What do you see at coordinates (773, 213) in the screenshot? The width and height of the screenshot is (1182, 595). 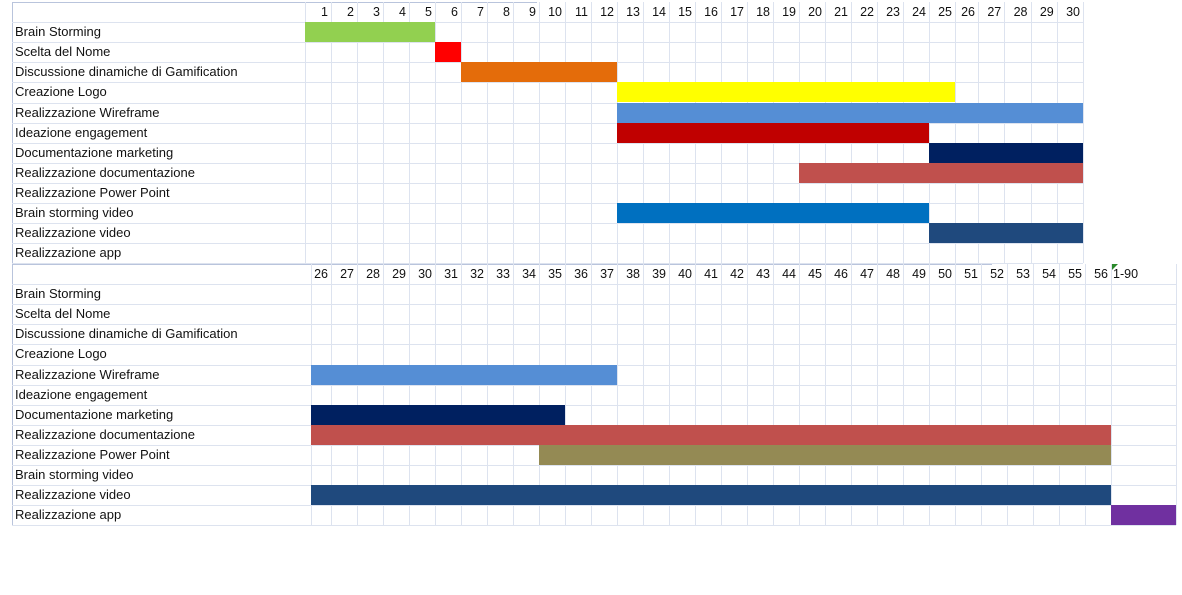 I see `gantt-bar-brain-storming-video` at bounding box center [773, 213].